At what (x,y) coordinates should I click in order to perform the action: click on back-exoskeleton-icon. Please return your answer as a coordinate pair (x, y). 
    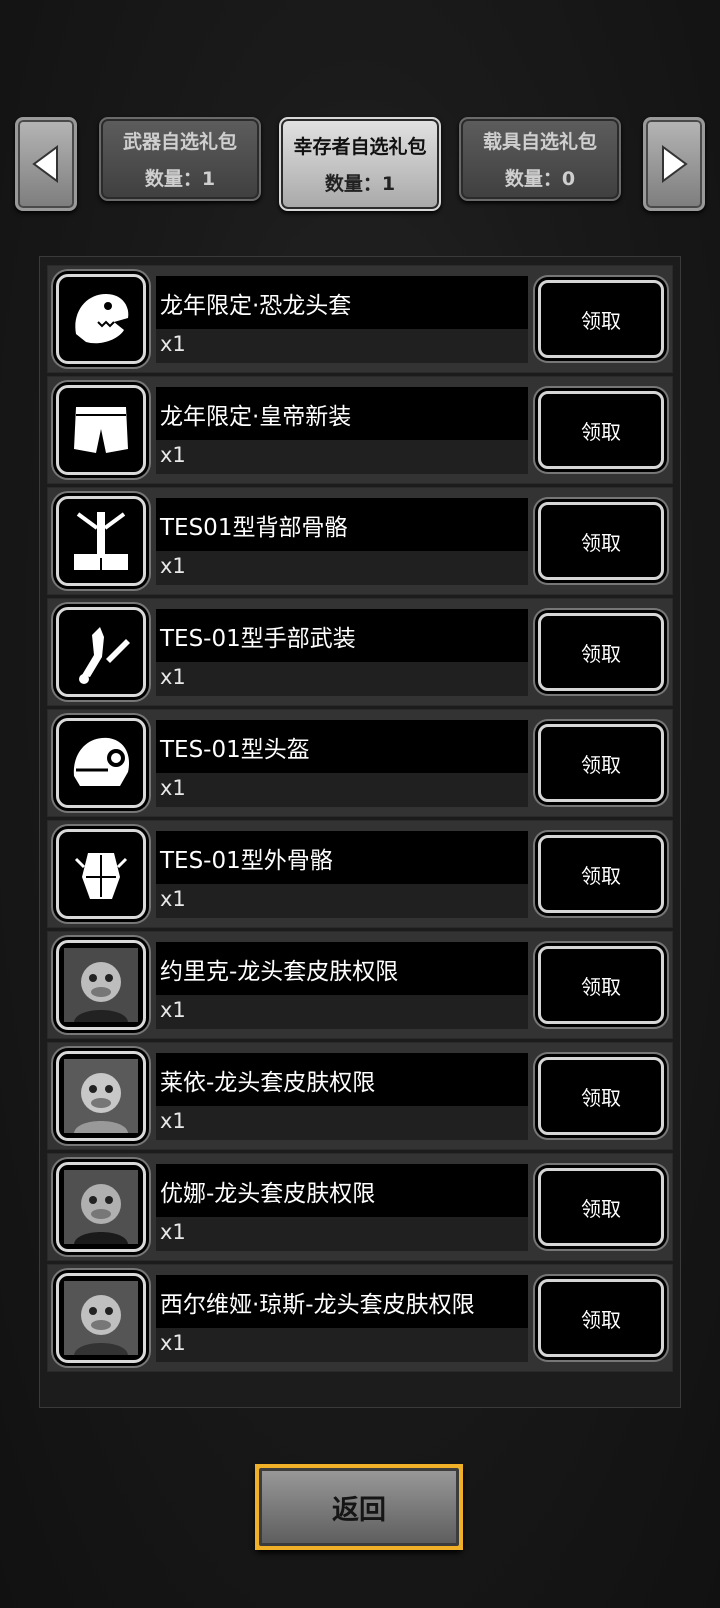
    Looking at the image, I should click on (101, 541).